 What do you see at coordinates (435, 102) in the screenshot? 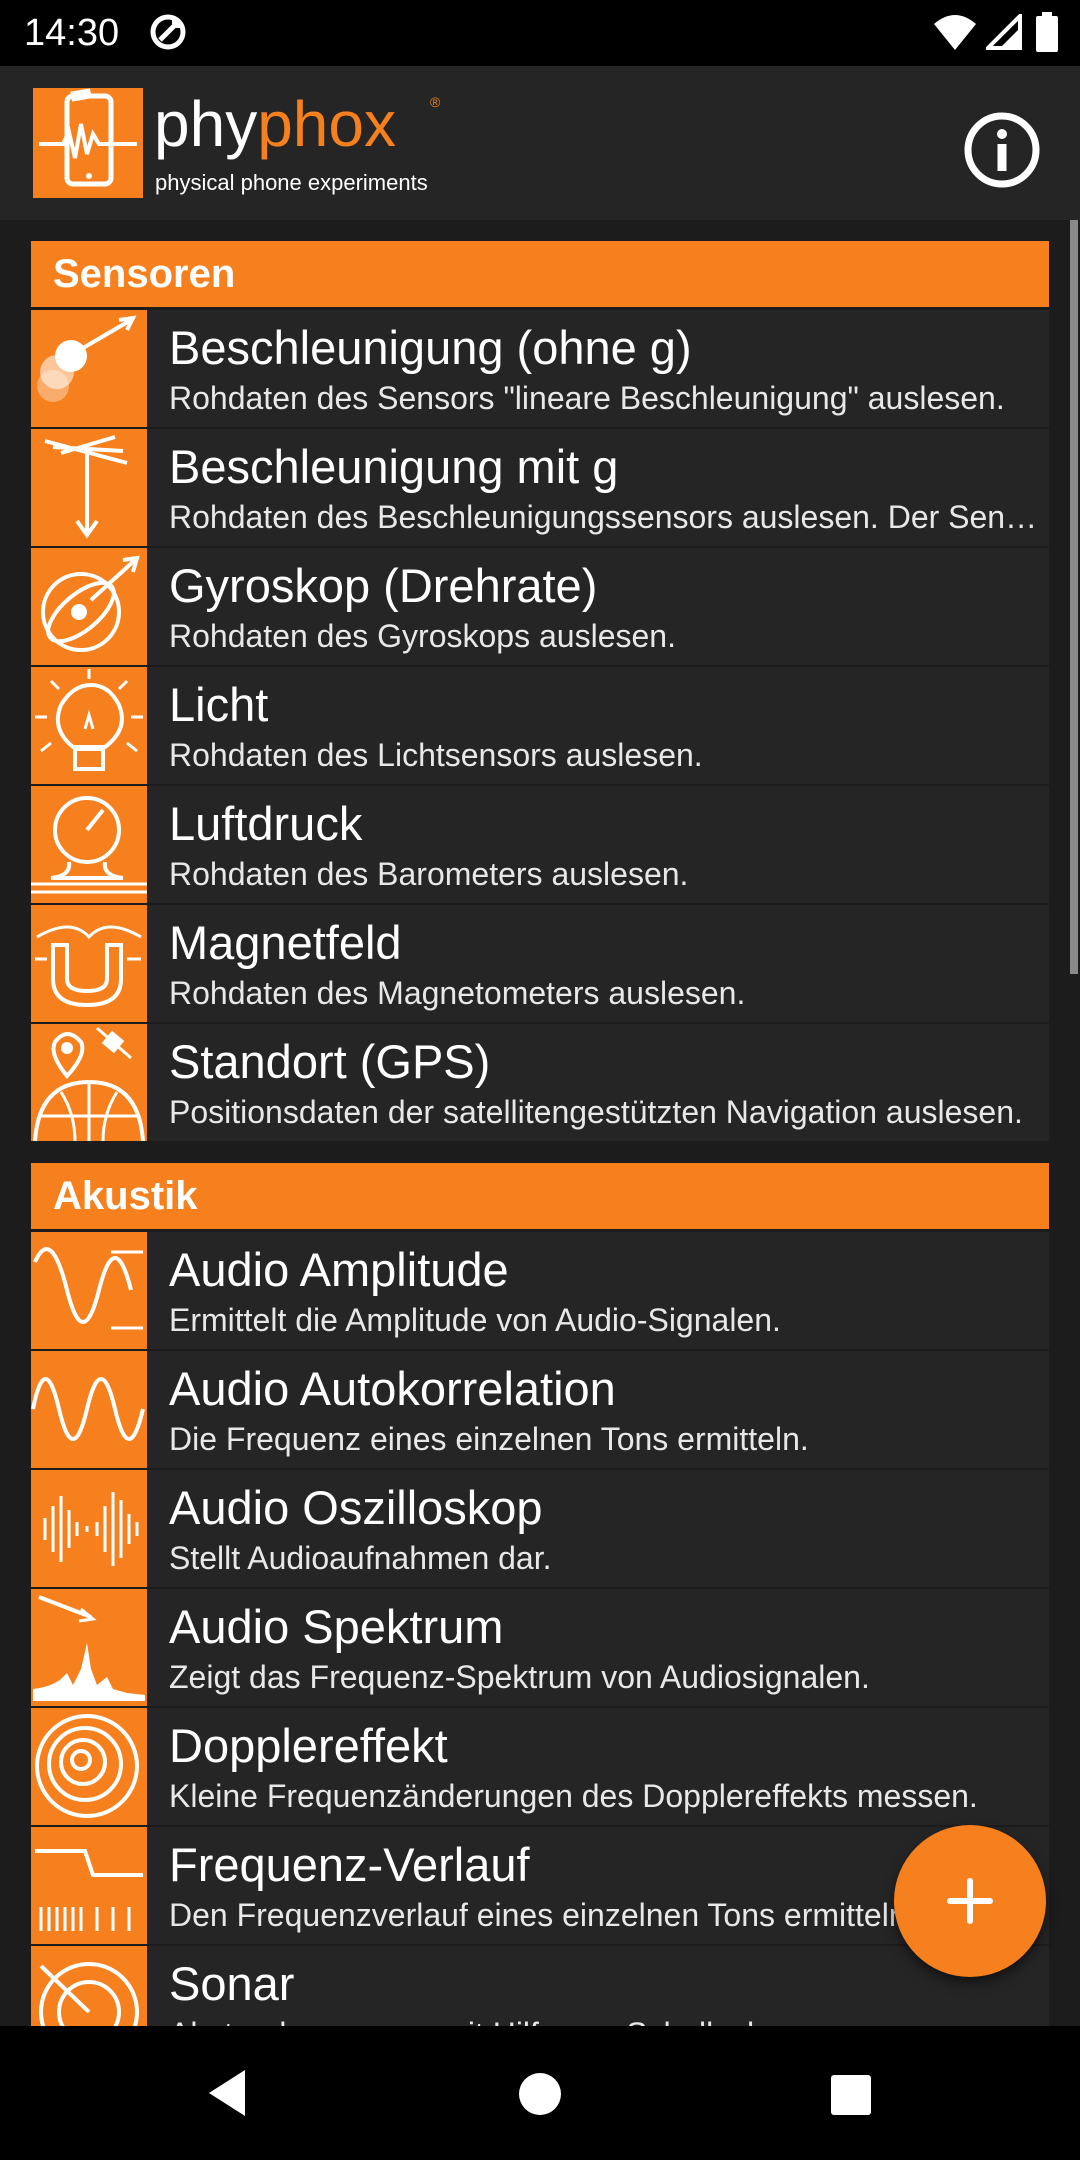
I see `registered-mark: ®` at bounding box center [435, 102].